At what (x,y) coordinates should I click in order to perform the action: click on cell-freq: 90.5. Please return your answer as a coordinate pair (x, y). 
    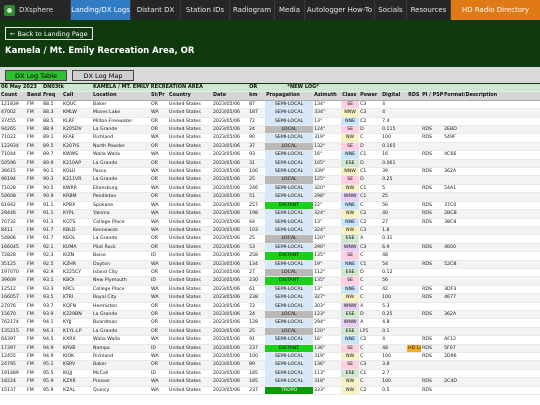
    Looking at the image, I should click on (52, 189).